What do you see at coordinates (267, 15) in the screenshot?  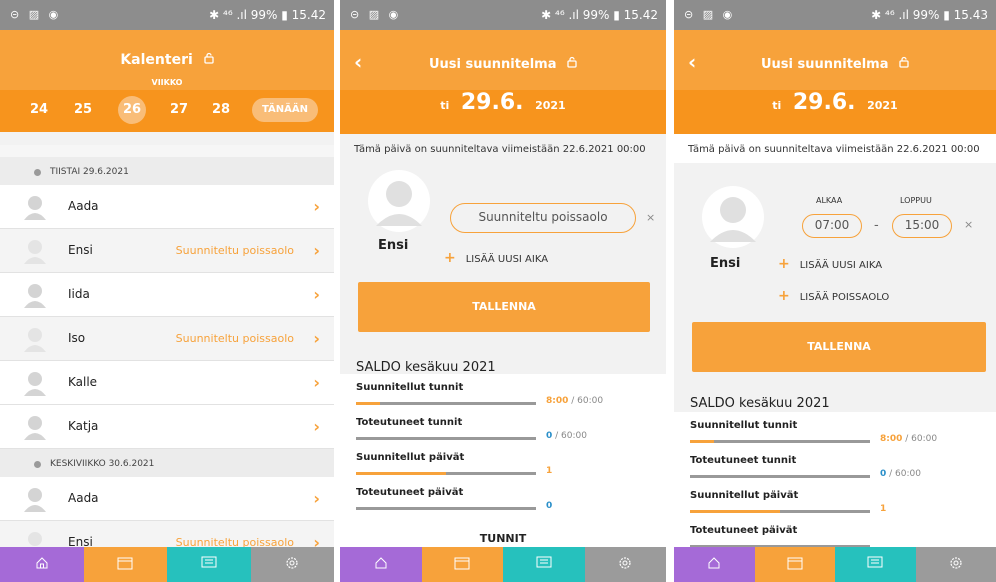 I see `status-icons-right: ✱ ⁴⁶ .ıl 99% ▮ 15.42` at bounding box center [267, 15].